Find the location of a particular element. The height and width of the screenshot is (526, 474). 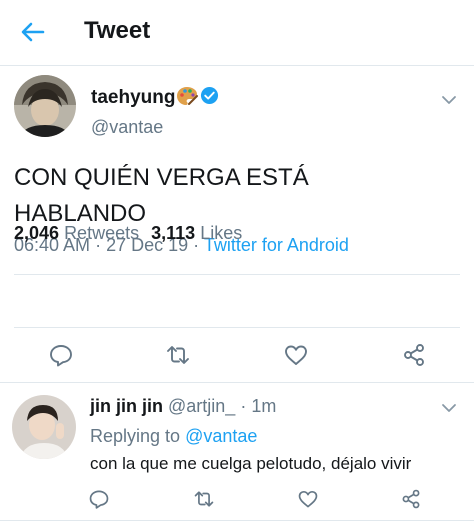

reply-header: jin jin jin @artjin_ · 1m is located at coordinates (183, 406).